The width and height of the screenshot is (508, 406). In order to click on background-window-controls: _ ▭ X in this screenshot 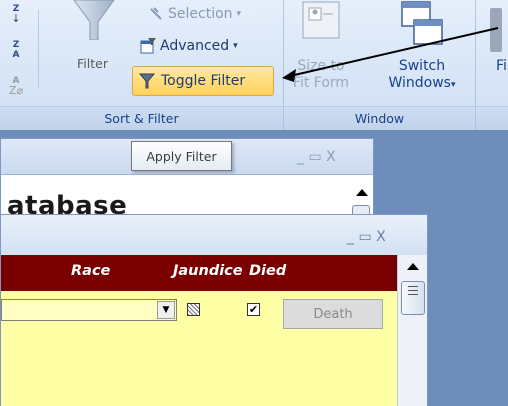, I will do `click(316, 157)`.